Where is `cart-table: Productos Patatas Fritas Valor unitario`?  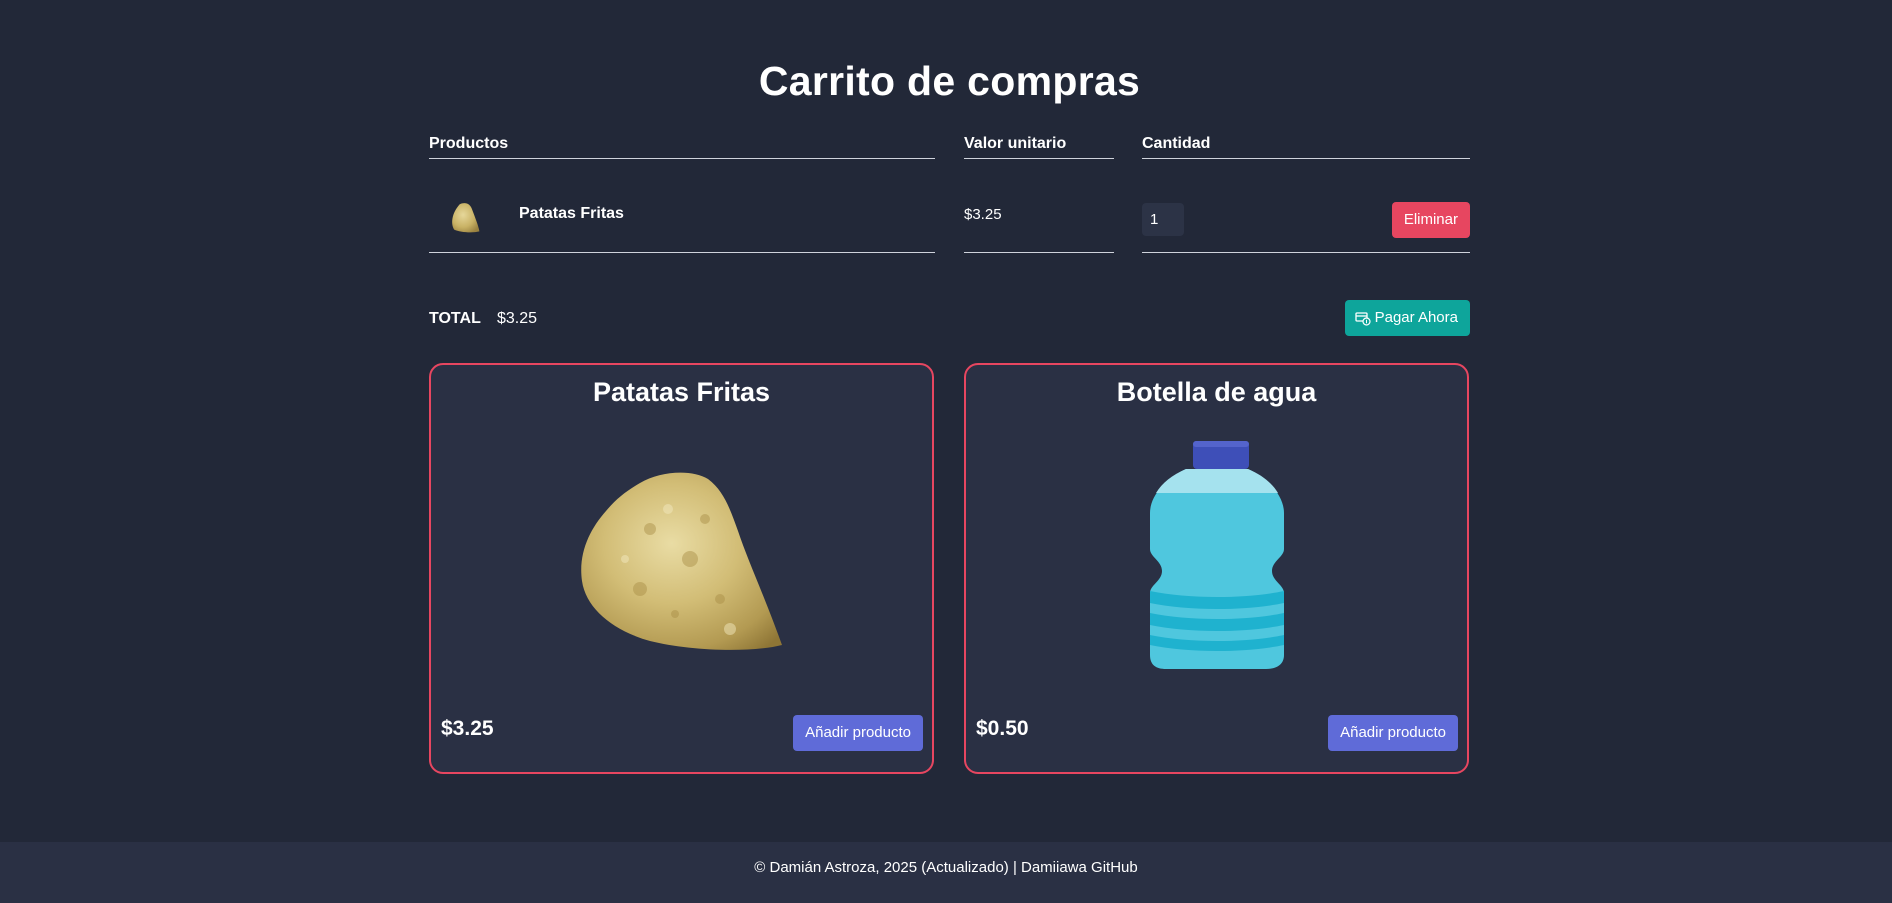
cart-table: Productos Patatas Fritas Valor unitario is located at coordinates (949, 189).